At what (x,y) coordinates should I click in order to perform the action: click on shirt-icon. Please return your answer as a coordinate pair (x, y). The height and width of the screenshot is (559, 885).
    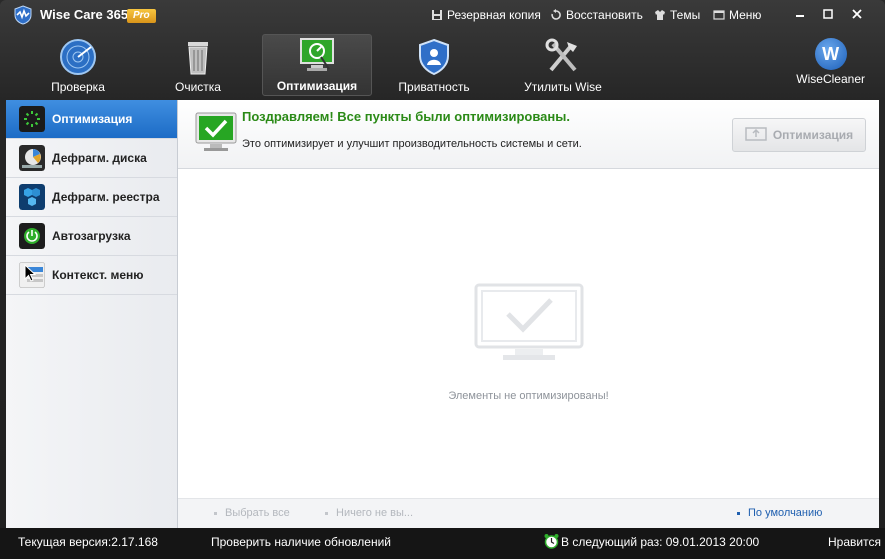
    Looking at the image, I should click on (660, 15).